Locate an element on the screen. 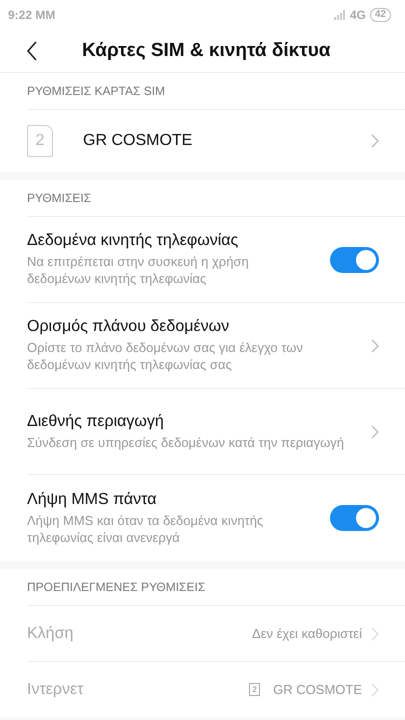 This screenshot has width=405, height=720. page-title: Κάρτες SIM & κινητά δίκτυα is located at coordinates (206, 51).